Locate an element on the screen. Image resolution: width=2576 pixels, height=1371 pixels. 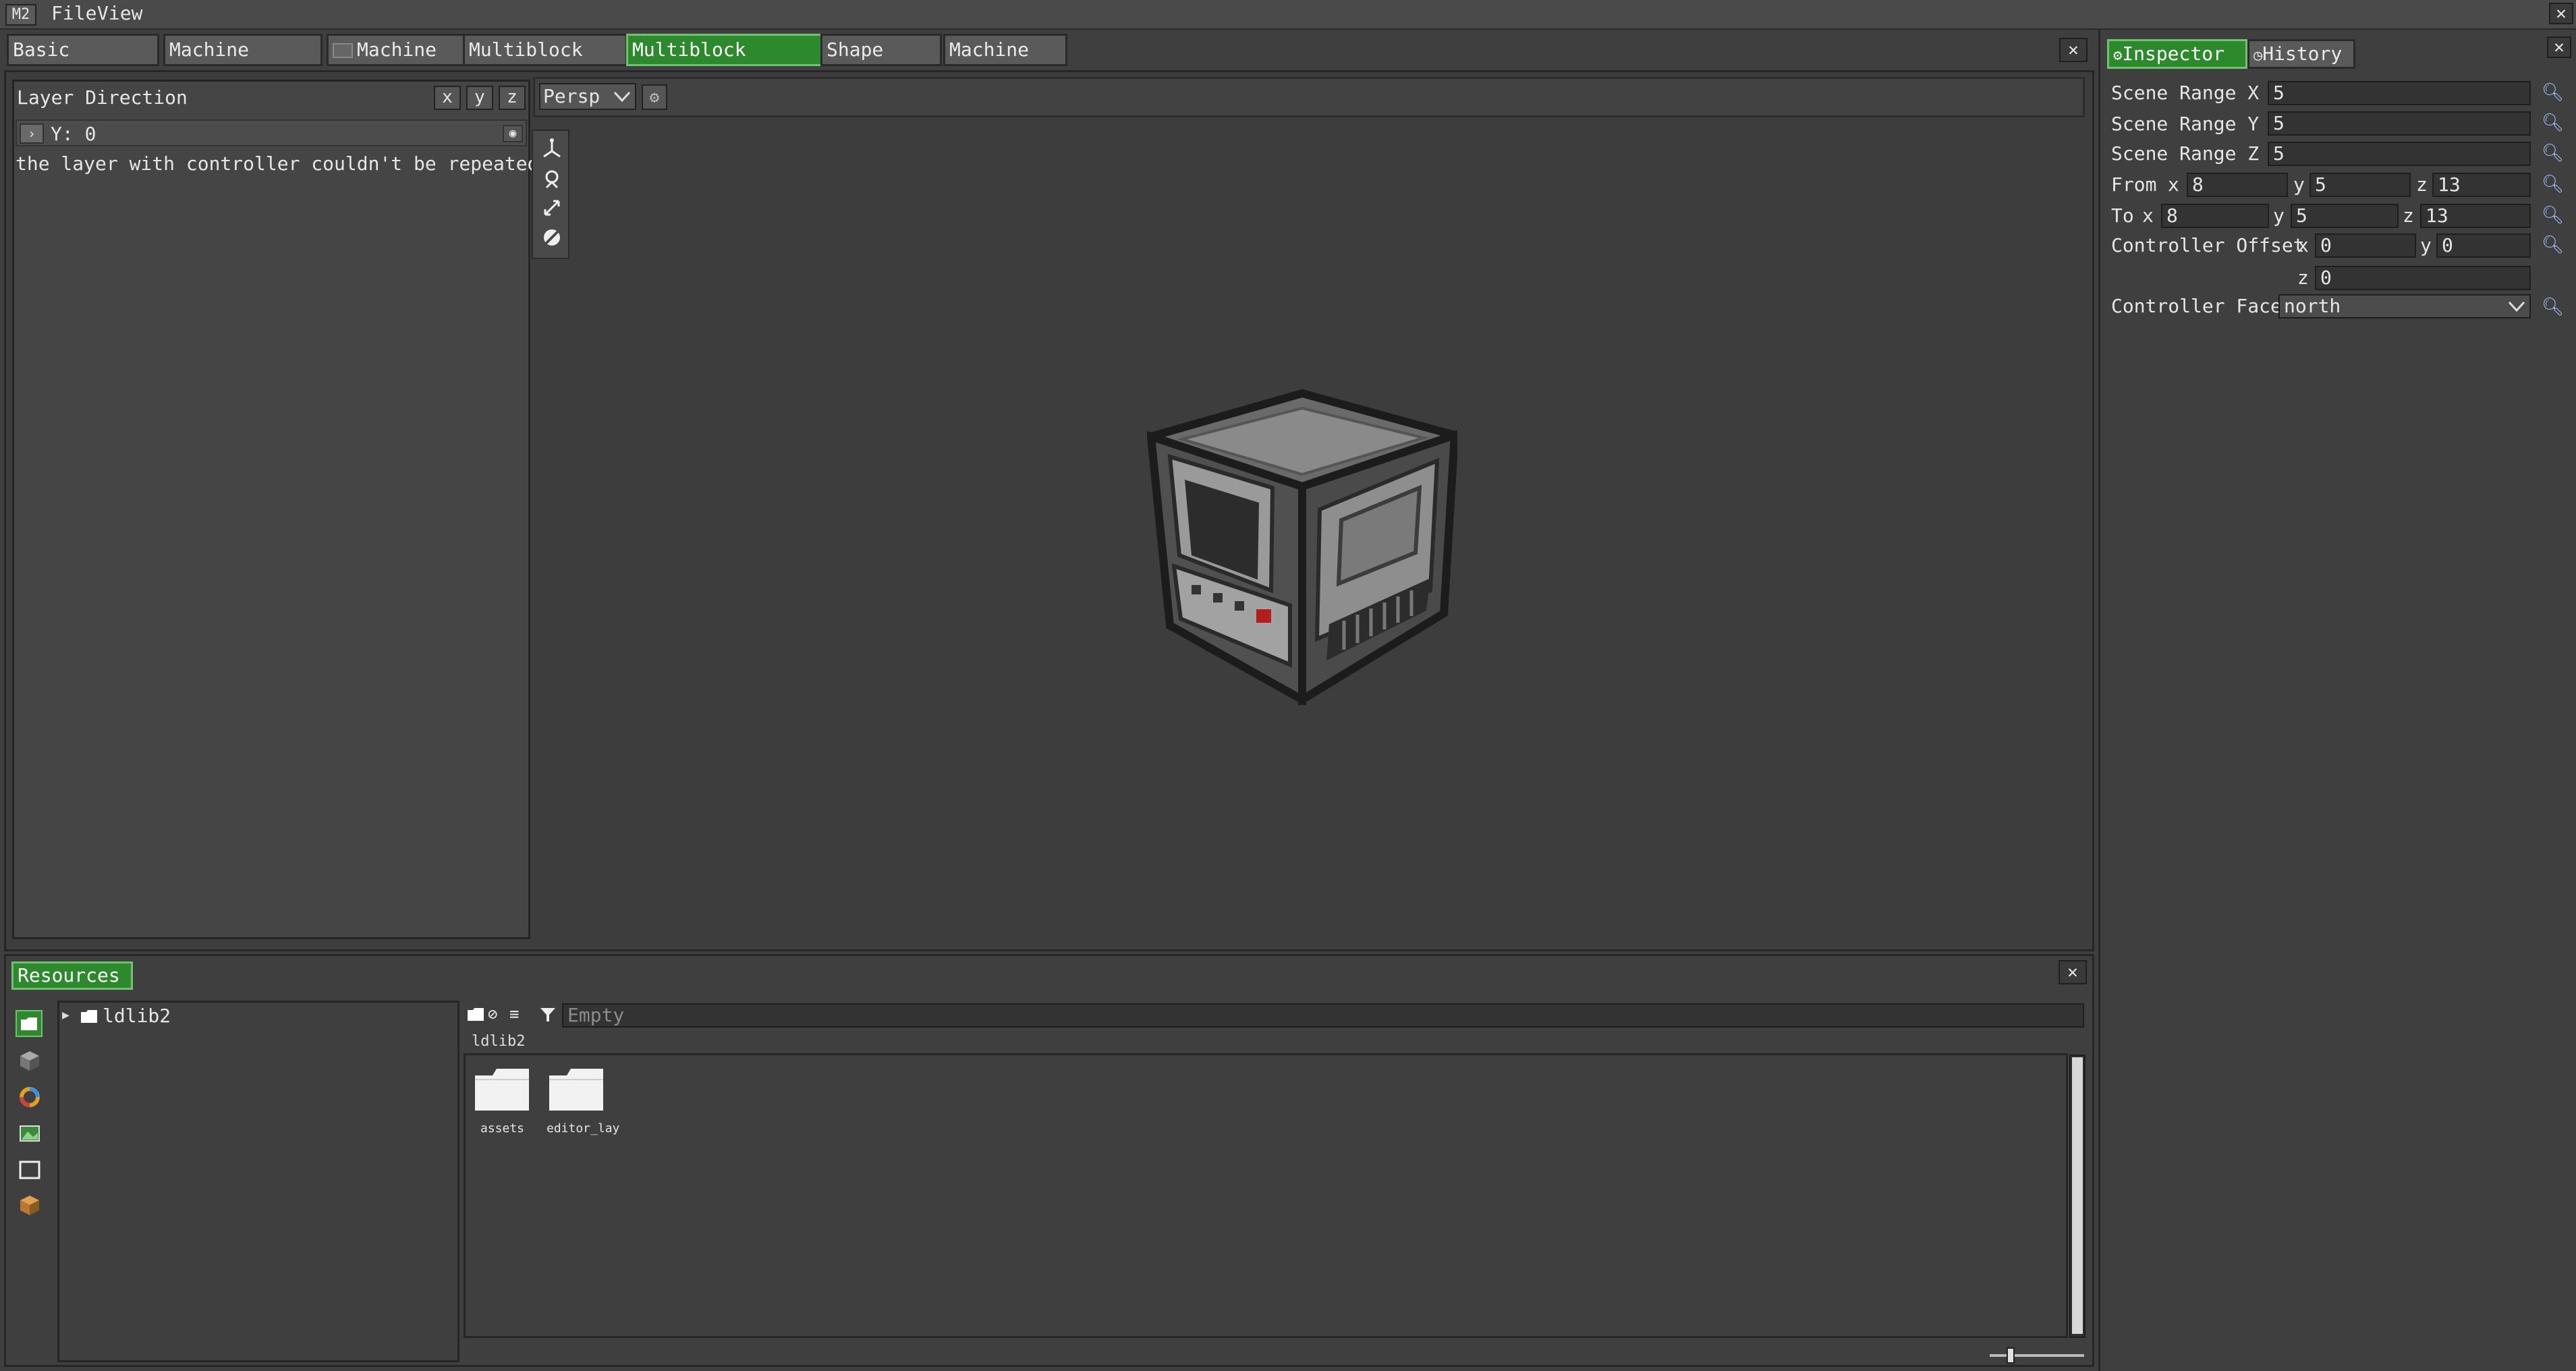
inspector-close-button: ✕ is located at coordinates (2559, 47).